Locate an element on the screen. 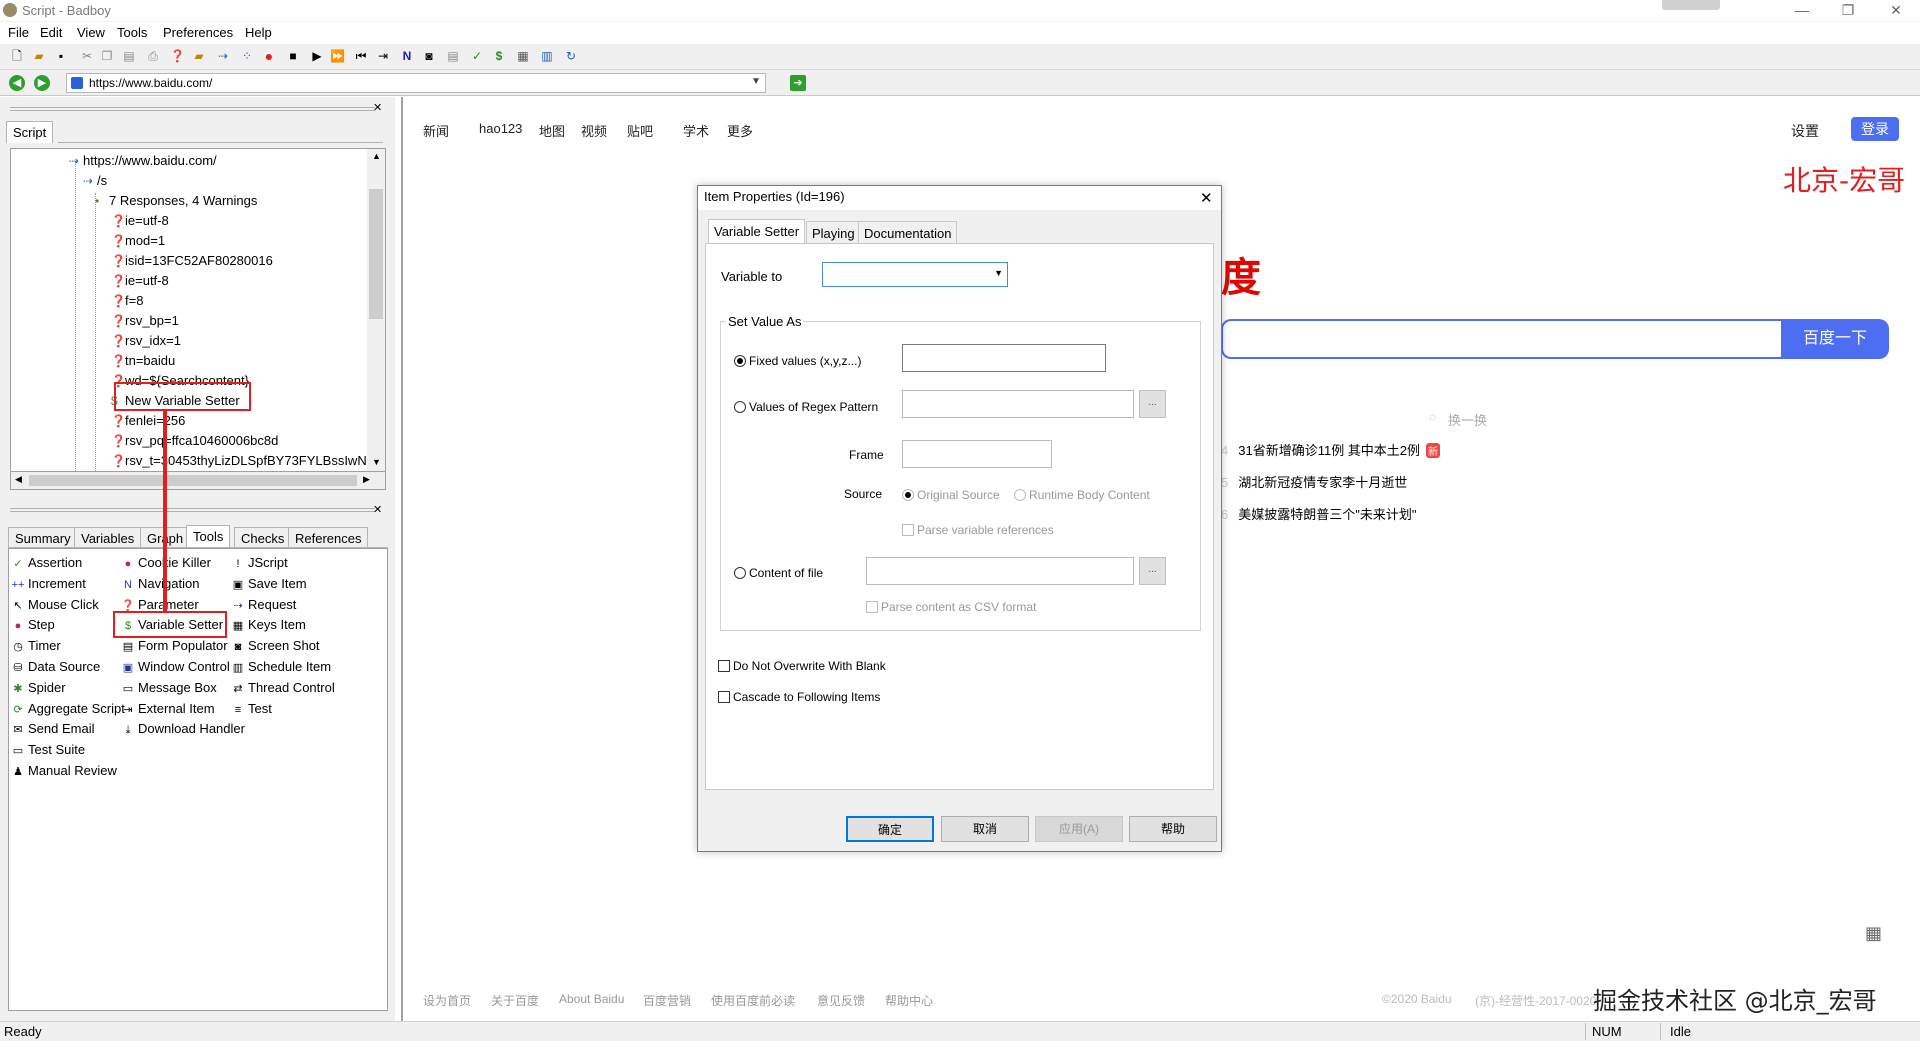  tool-screen-shot: ◙ Screen Shot is located at coordinates (275, 648).